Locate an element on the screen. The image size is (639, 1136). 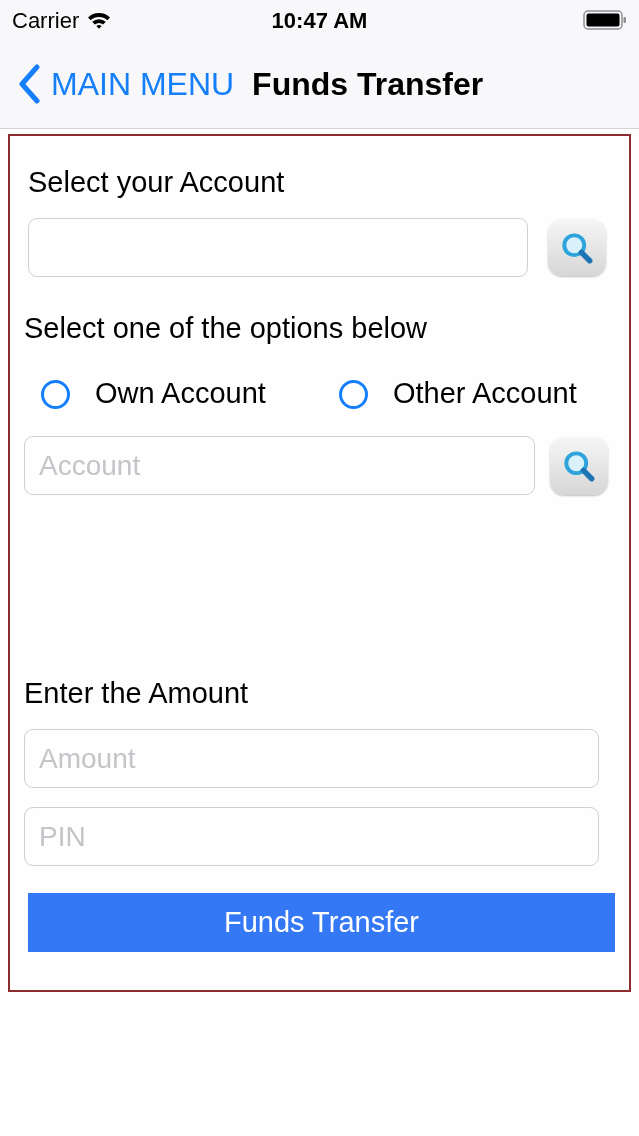
status-time: 10:47 AM is located at coordinates (319, 20).